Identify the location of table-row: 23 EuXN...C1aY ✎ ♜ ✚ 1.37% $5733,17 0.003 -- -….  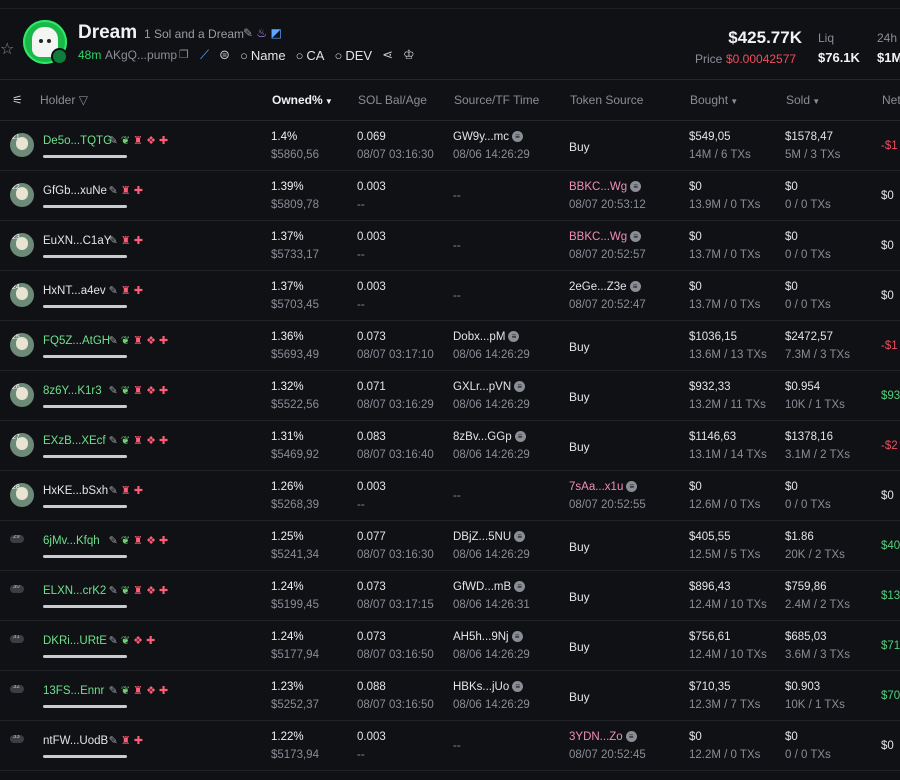
(450, 246).